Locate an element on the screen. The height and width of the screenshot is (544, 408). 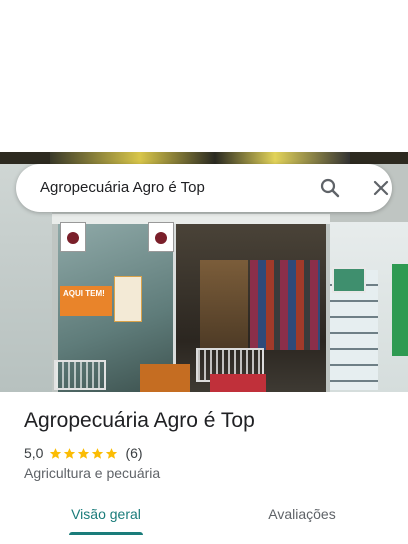
red-crate is located at coordinates (238, 383).